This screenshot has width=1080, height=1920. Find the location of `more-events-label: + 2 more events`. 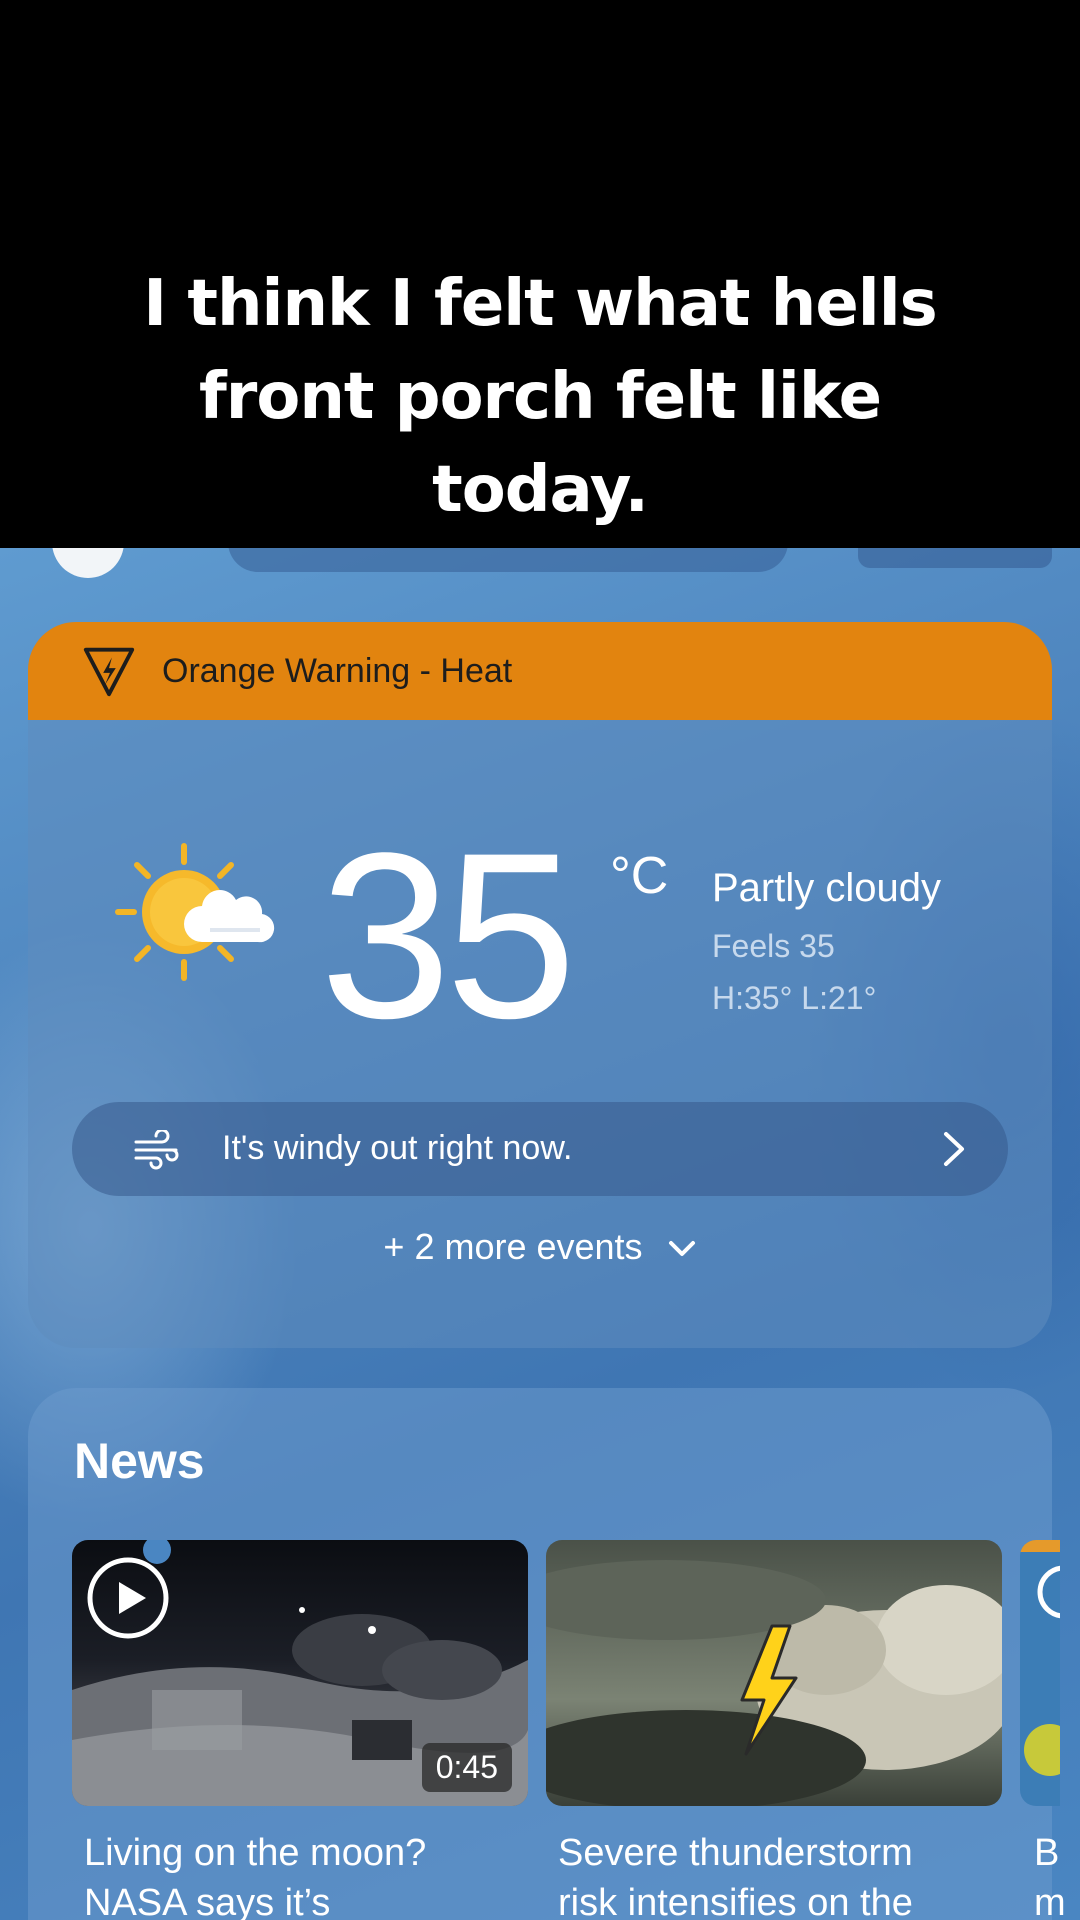

more-events-label: + 2 more events is located at coordinates (513, 1246).